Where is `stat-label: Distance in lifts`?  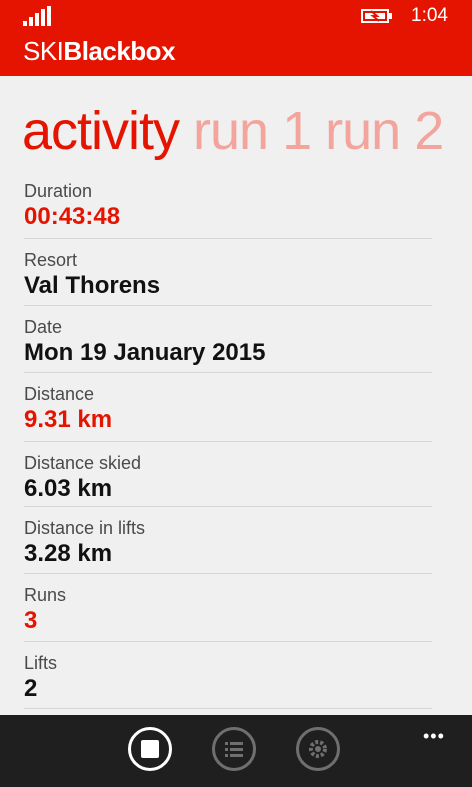
stat-label: Distance in lifts is located at coordinates (85, 528).